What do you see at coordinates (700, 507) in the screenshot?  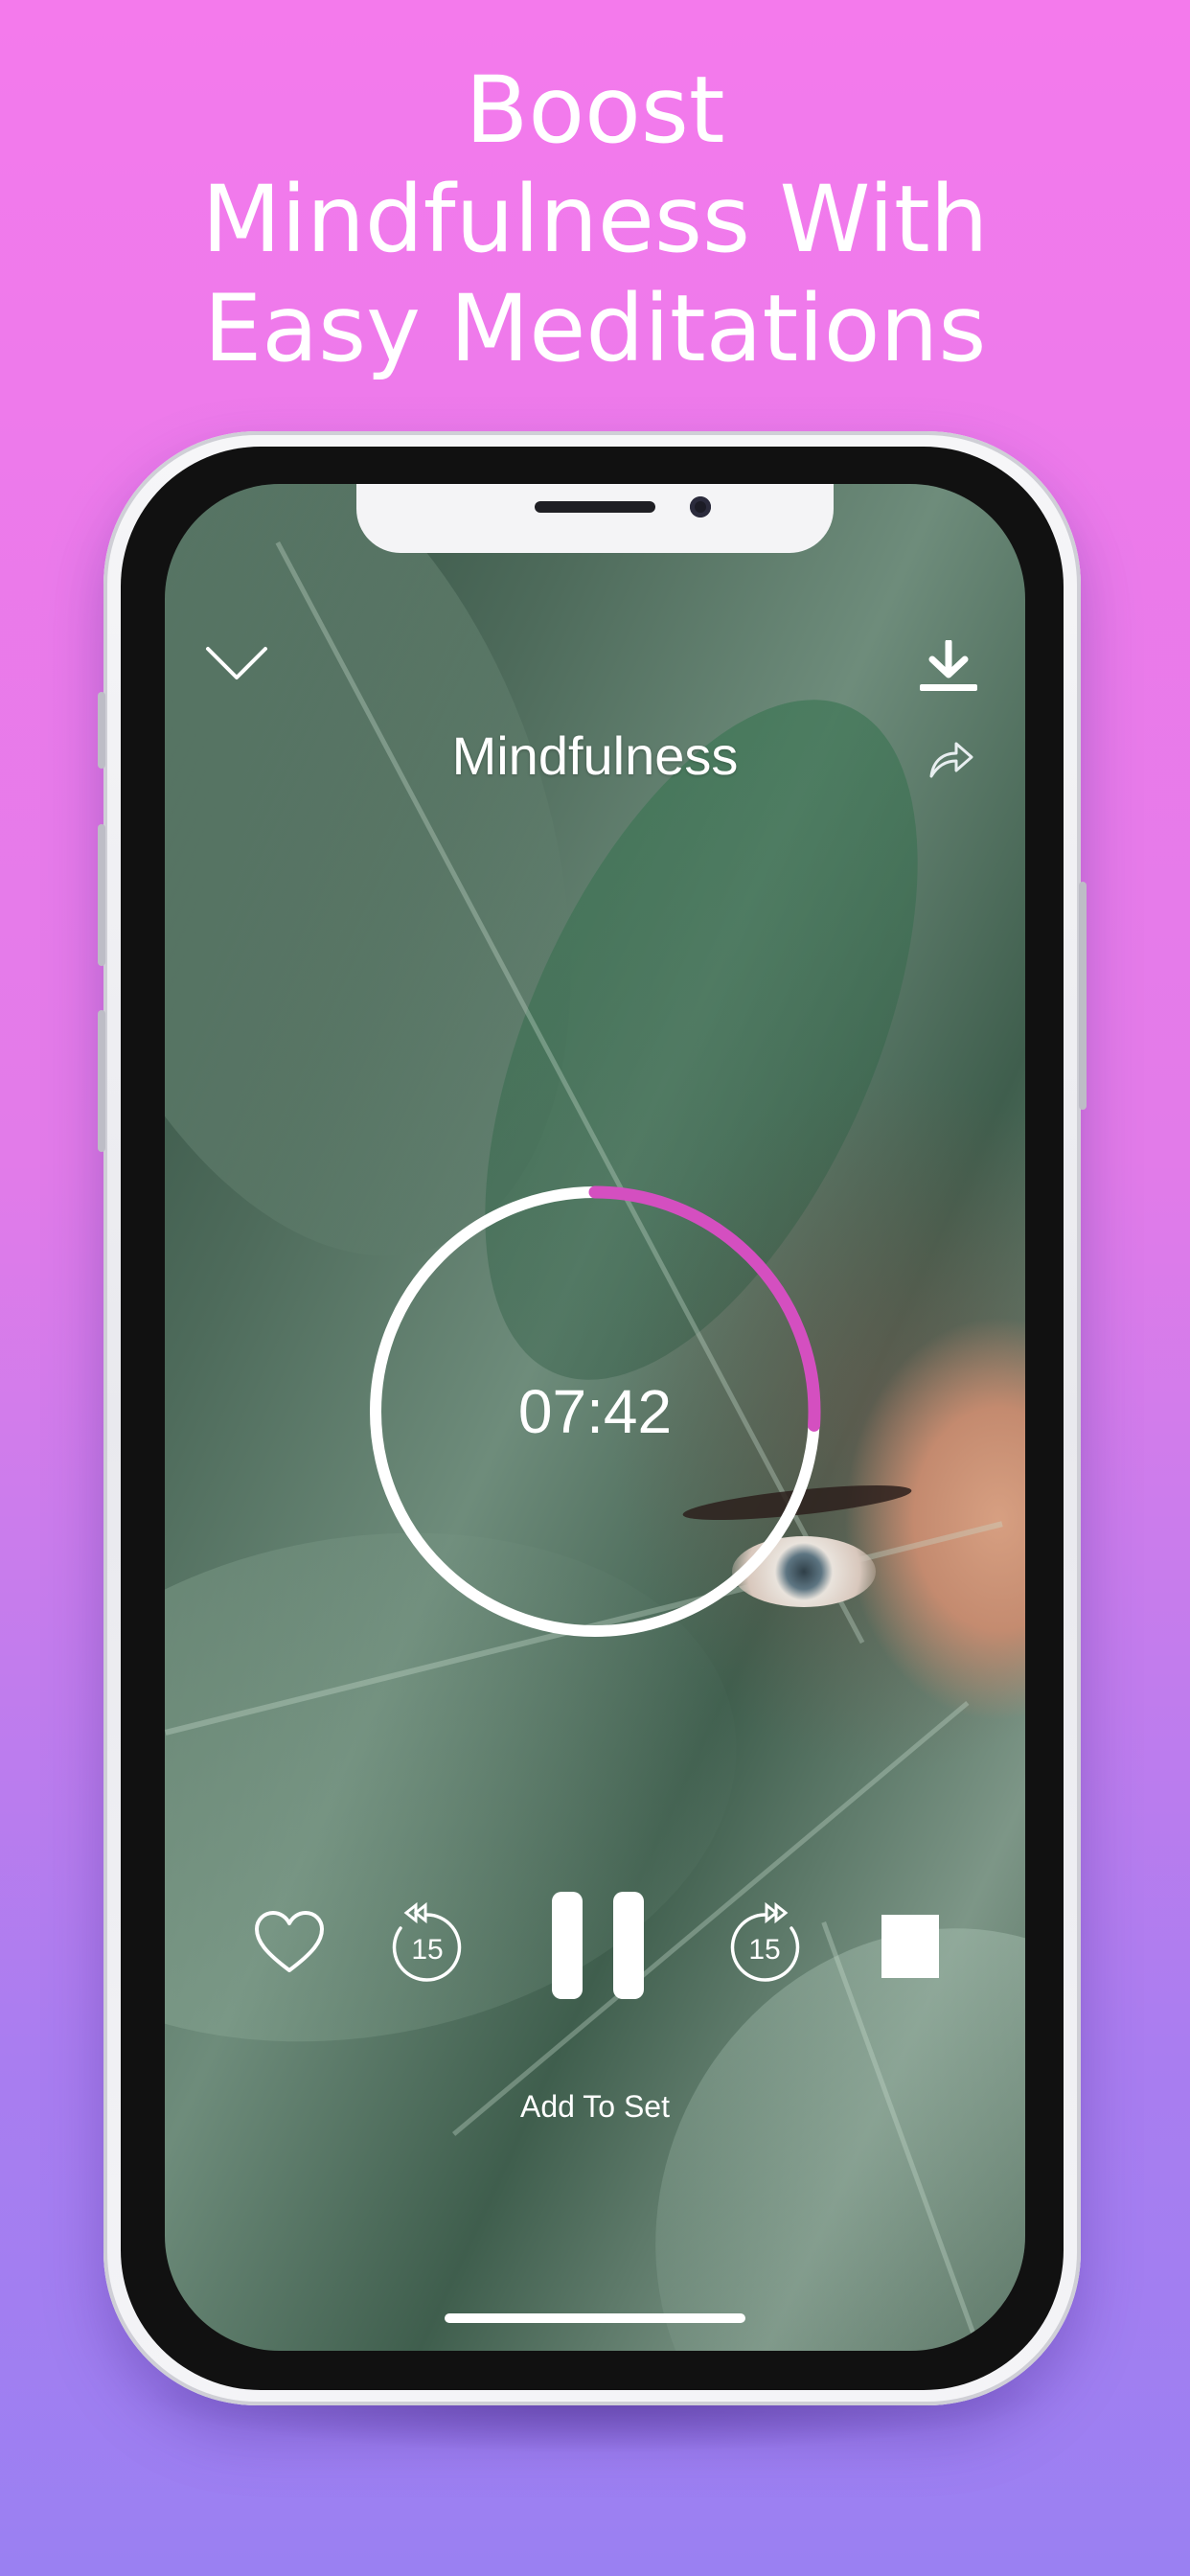 I see `front-camera` at bounding box center [700, 507].